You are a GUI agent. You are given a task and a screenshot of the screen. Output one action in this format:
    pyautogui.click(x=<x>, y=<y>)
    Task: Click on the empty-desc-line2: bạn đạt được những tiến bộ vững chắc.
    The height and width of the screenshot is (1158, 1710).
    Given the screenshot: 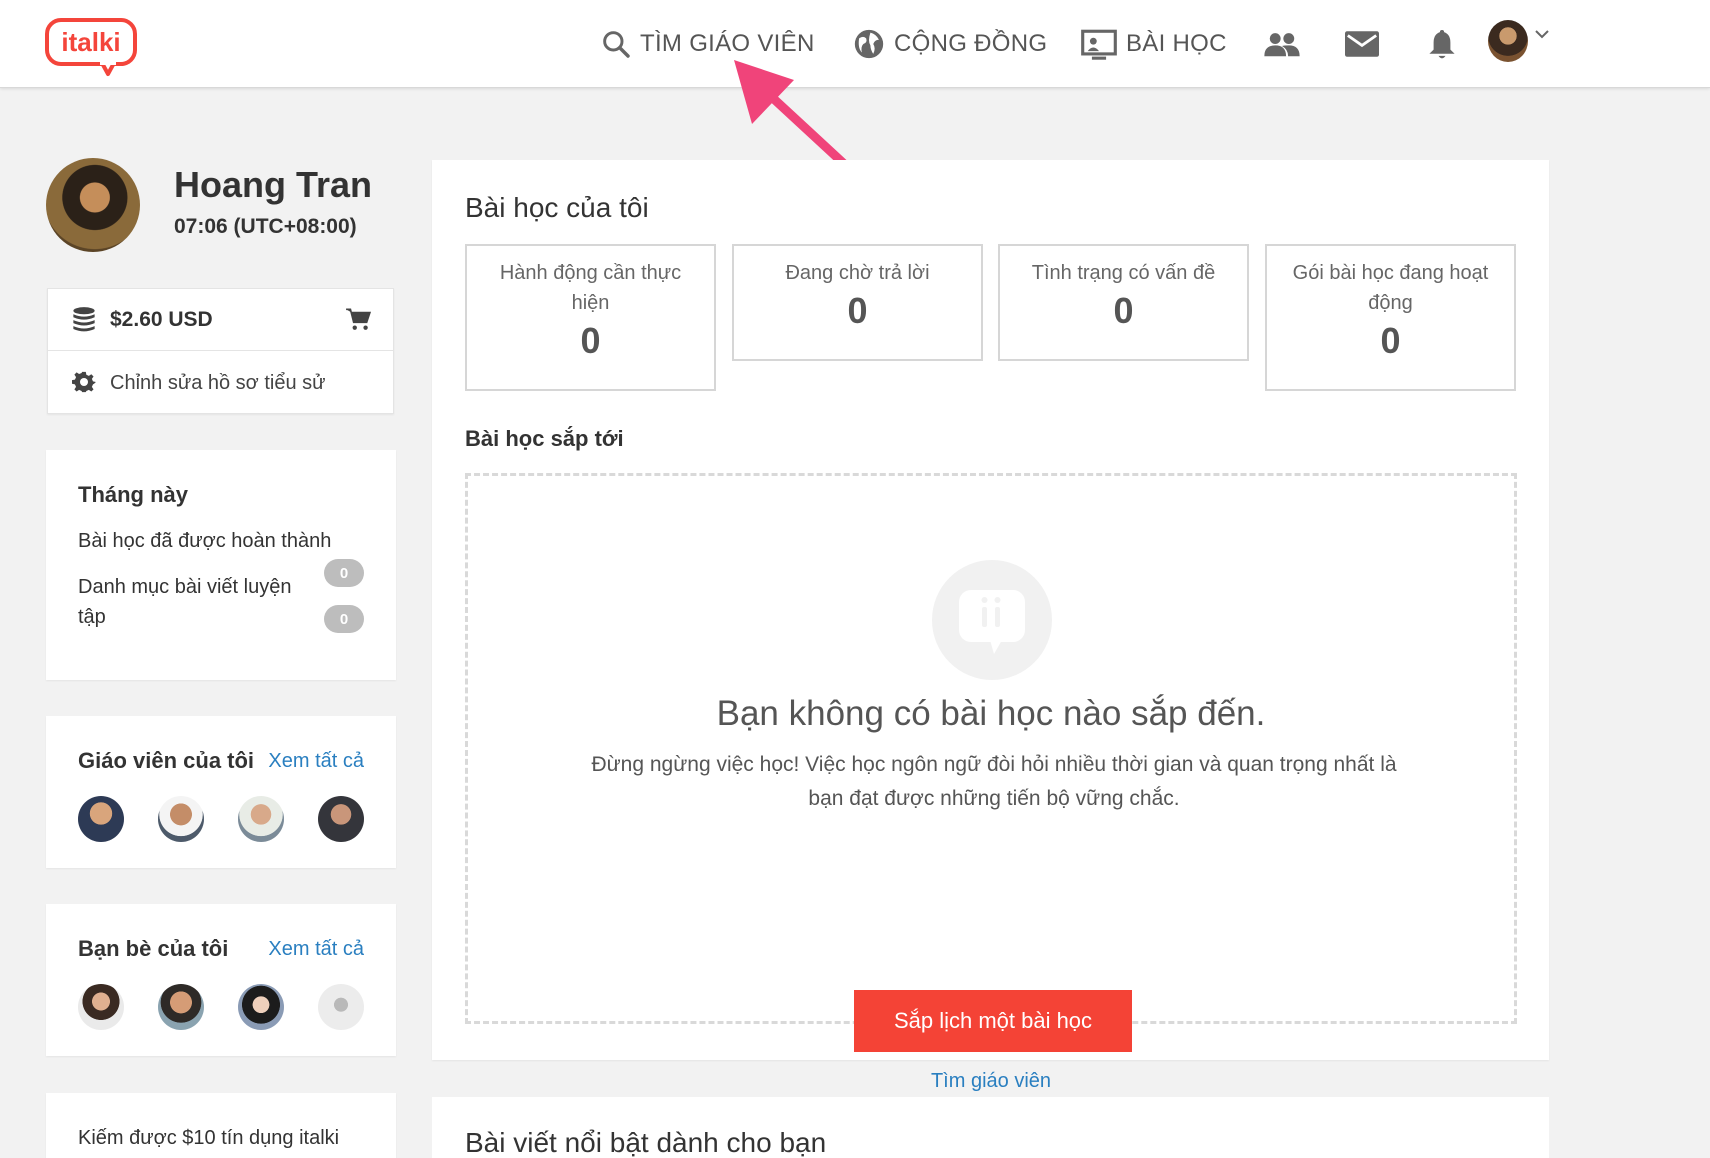 What is the action you would take?
    pyautogui.click(x=994, y=798)
    